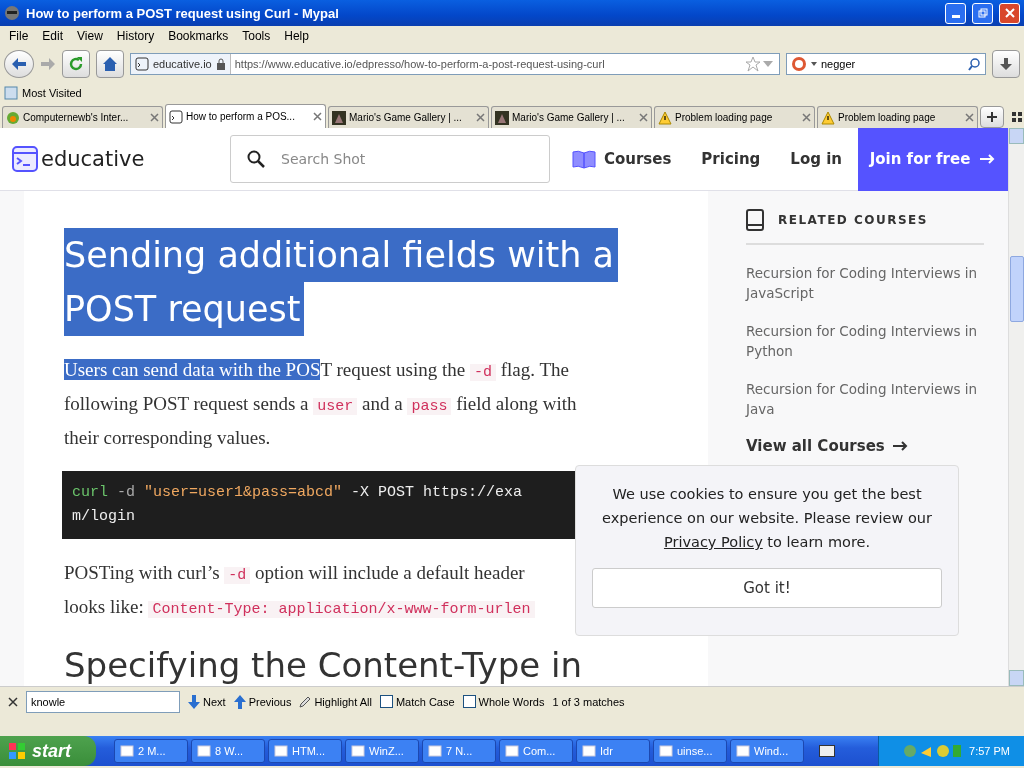  I want to click on arrow-down-icon, so click(194, 701).